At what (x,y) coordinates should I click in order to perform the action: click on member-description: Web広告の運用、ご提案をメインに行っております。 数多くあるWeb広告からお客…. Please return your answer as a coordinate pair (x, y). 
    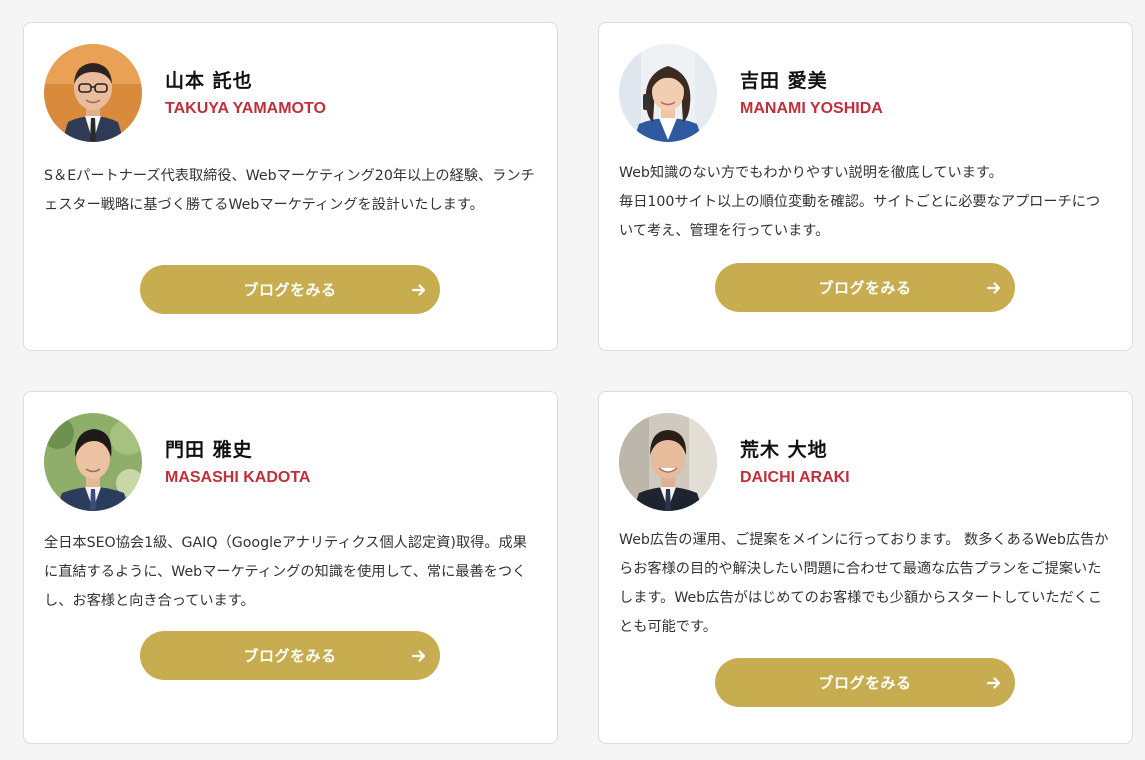
    Looking at the image, I should click on (864, 583).